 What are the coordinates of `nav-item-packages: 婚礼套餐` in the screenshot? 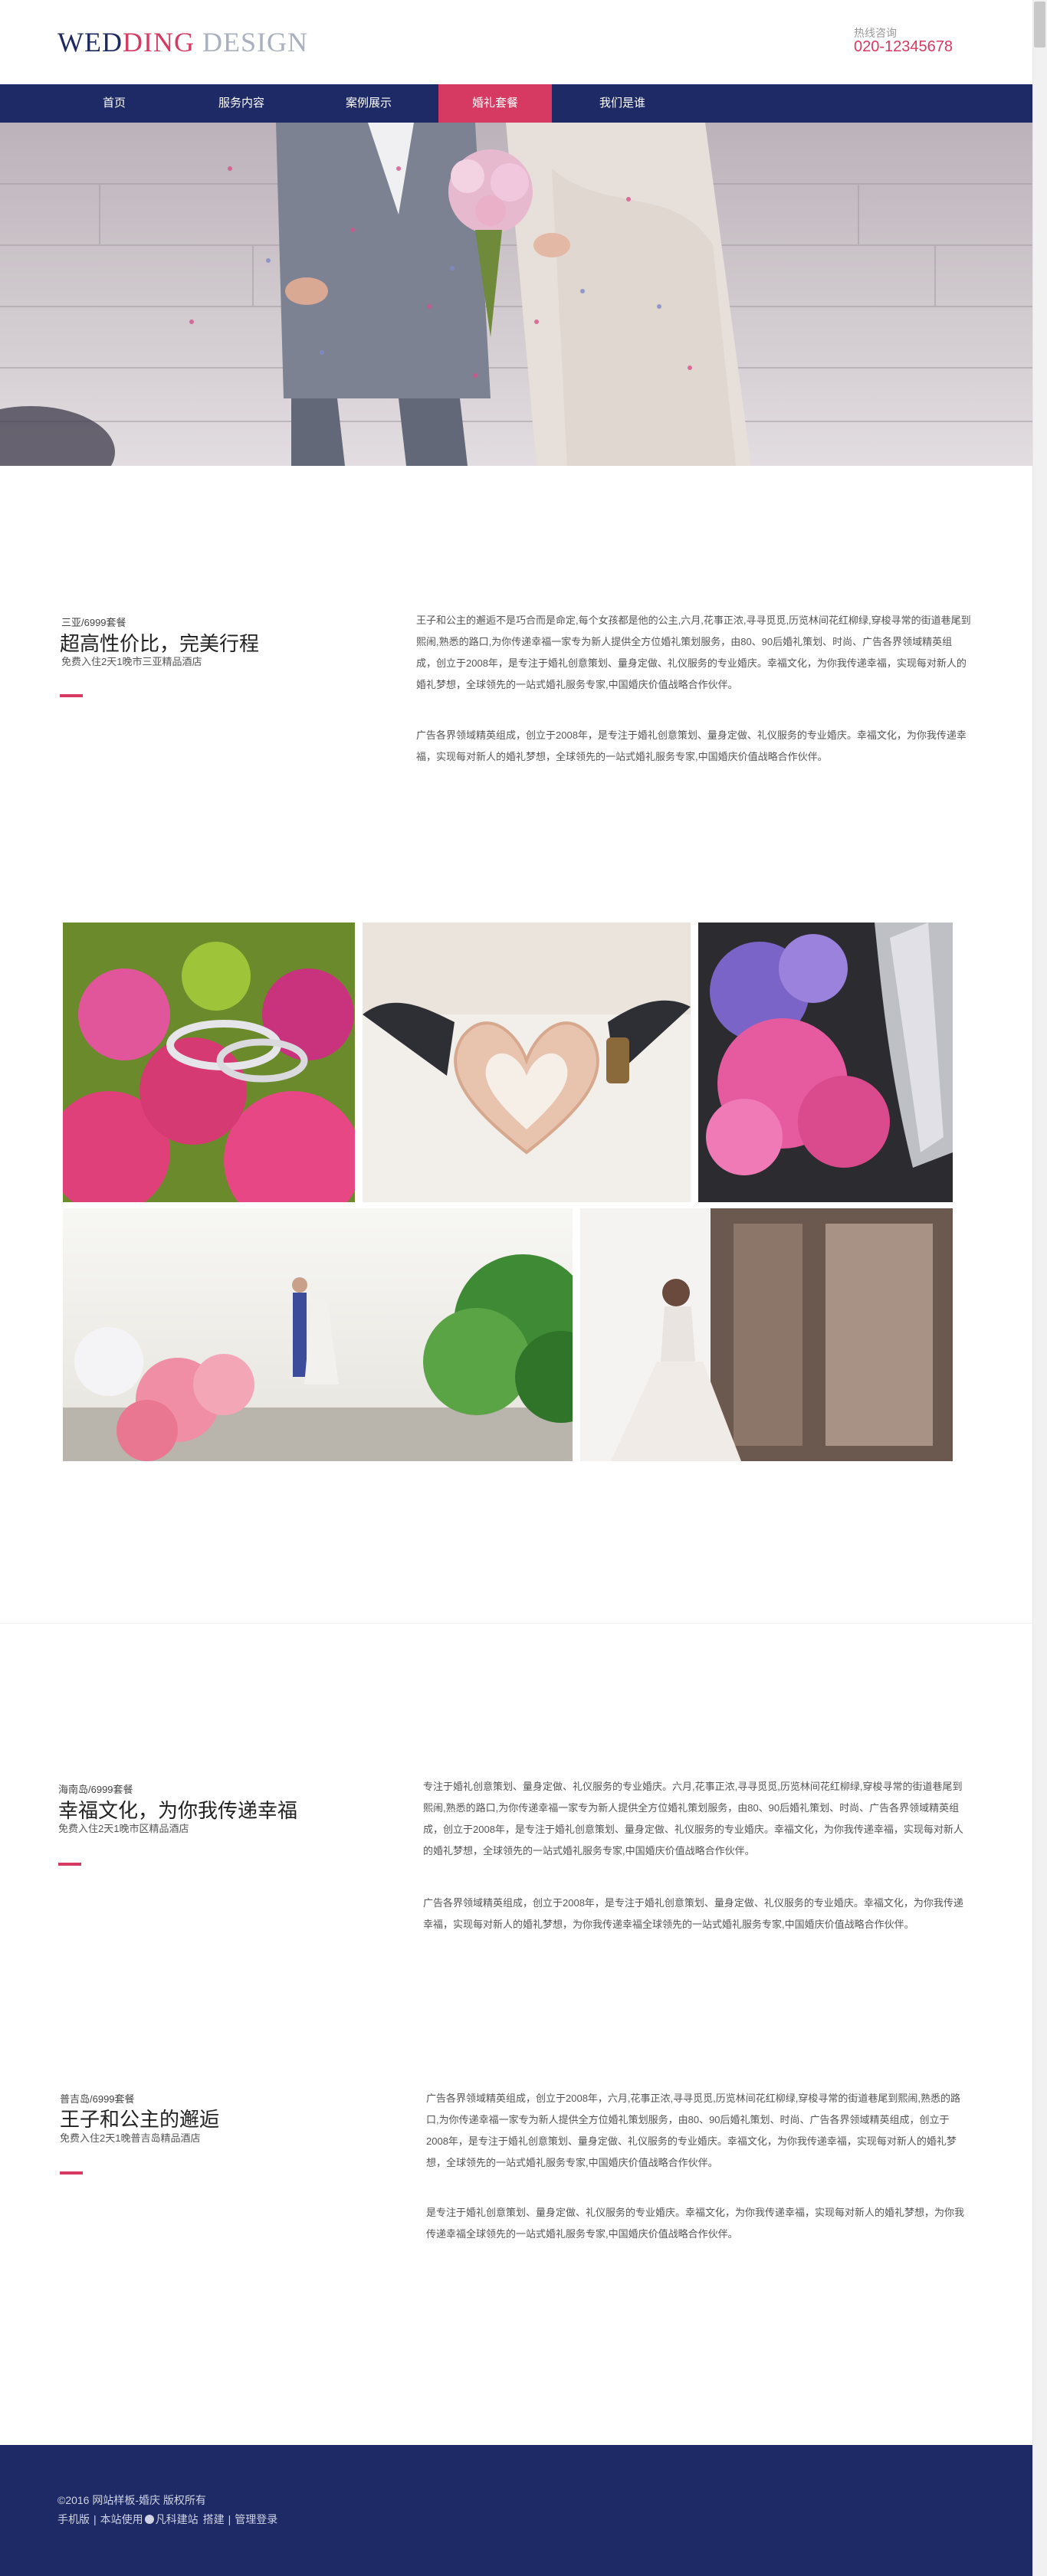 It's located at (495, 103).